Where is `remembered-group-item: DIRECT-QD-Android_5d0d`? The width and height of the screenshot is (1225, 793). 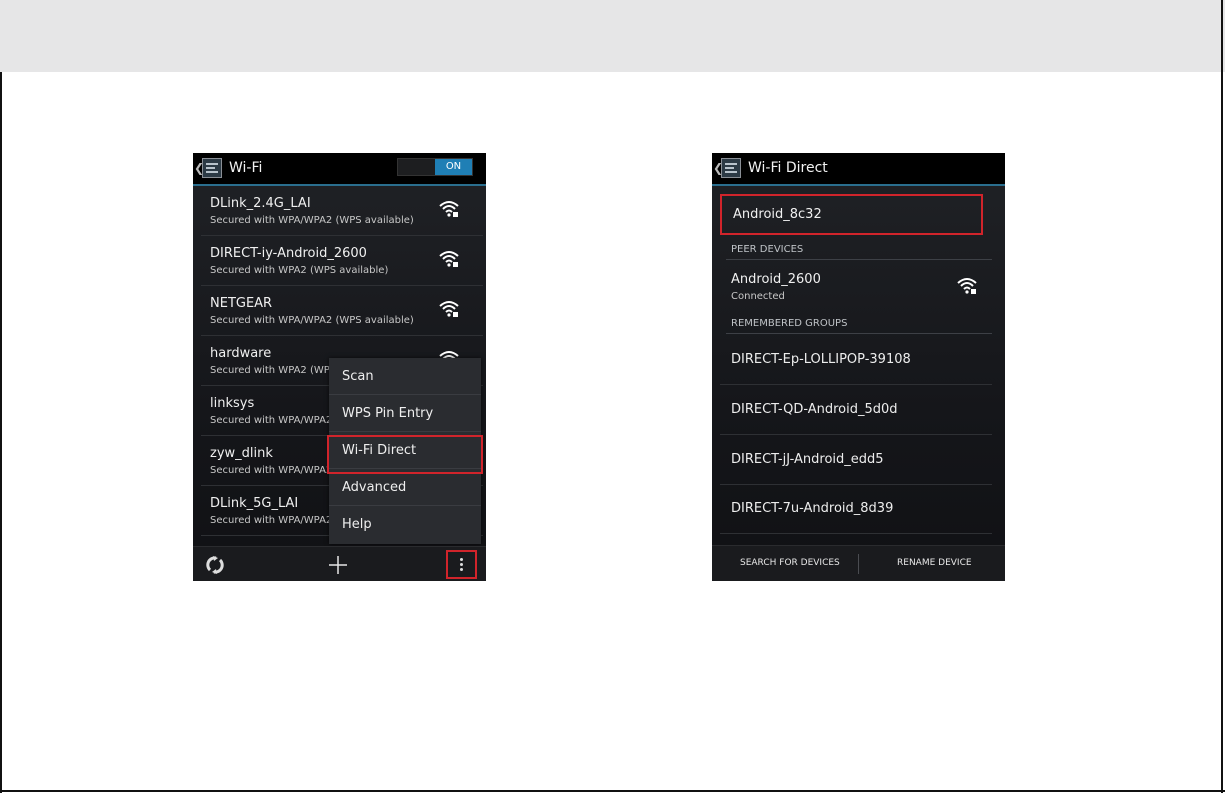
remembered-group-item: DIRECT-QD-Android_5d0d is located at coordinates (856, 410).